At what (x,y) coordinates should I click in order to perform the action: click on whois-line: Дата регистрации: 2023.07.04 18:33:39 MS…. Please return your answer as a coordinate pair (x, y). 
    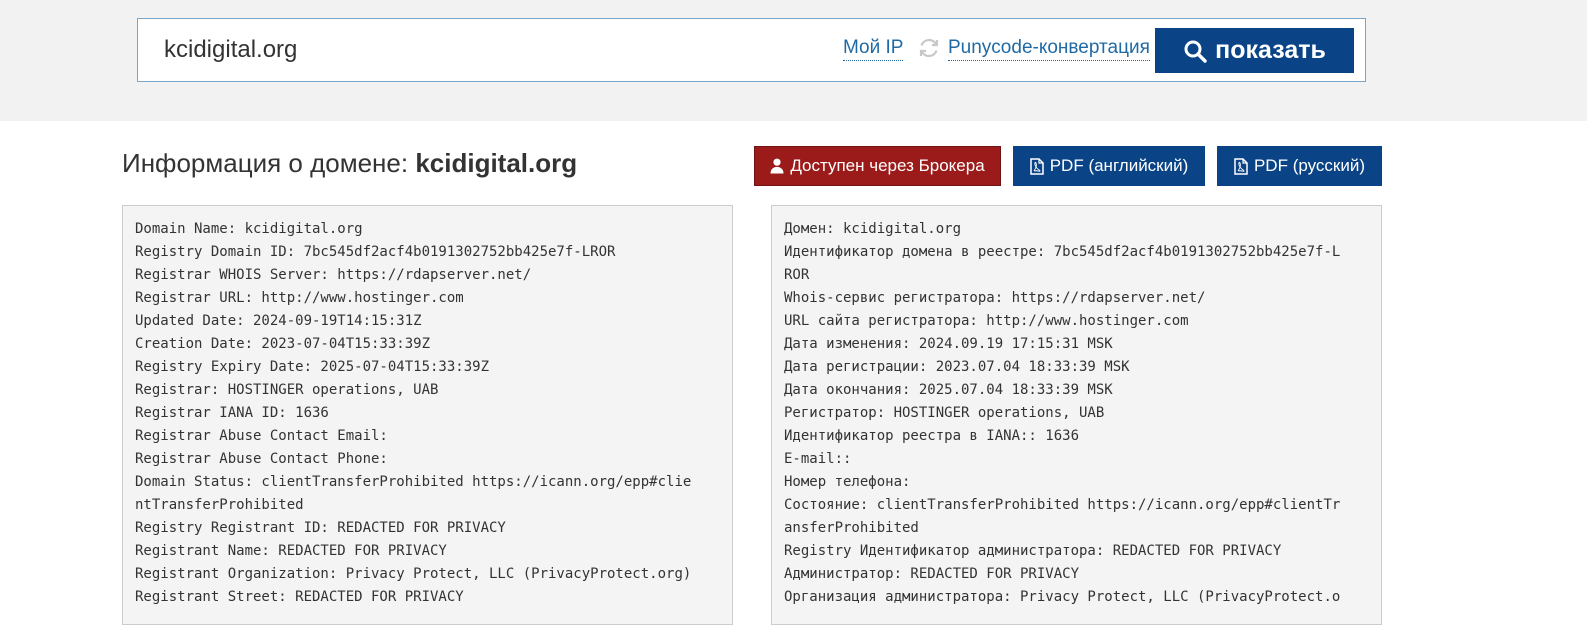
    Looking at the image, I should click on (957, 367).